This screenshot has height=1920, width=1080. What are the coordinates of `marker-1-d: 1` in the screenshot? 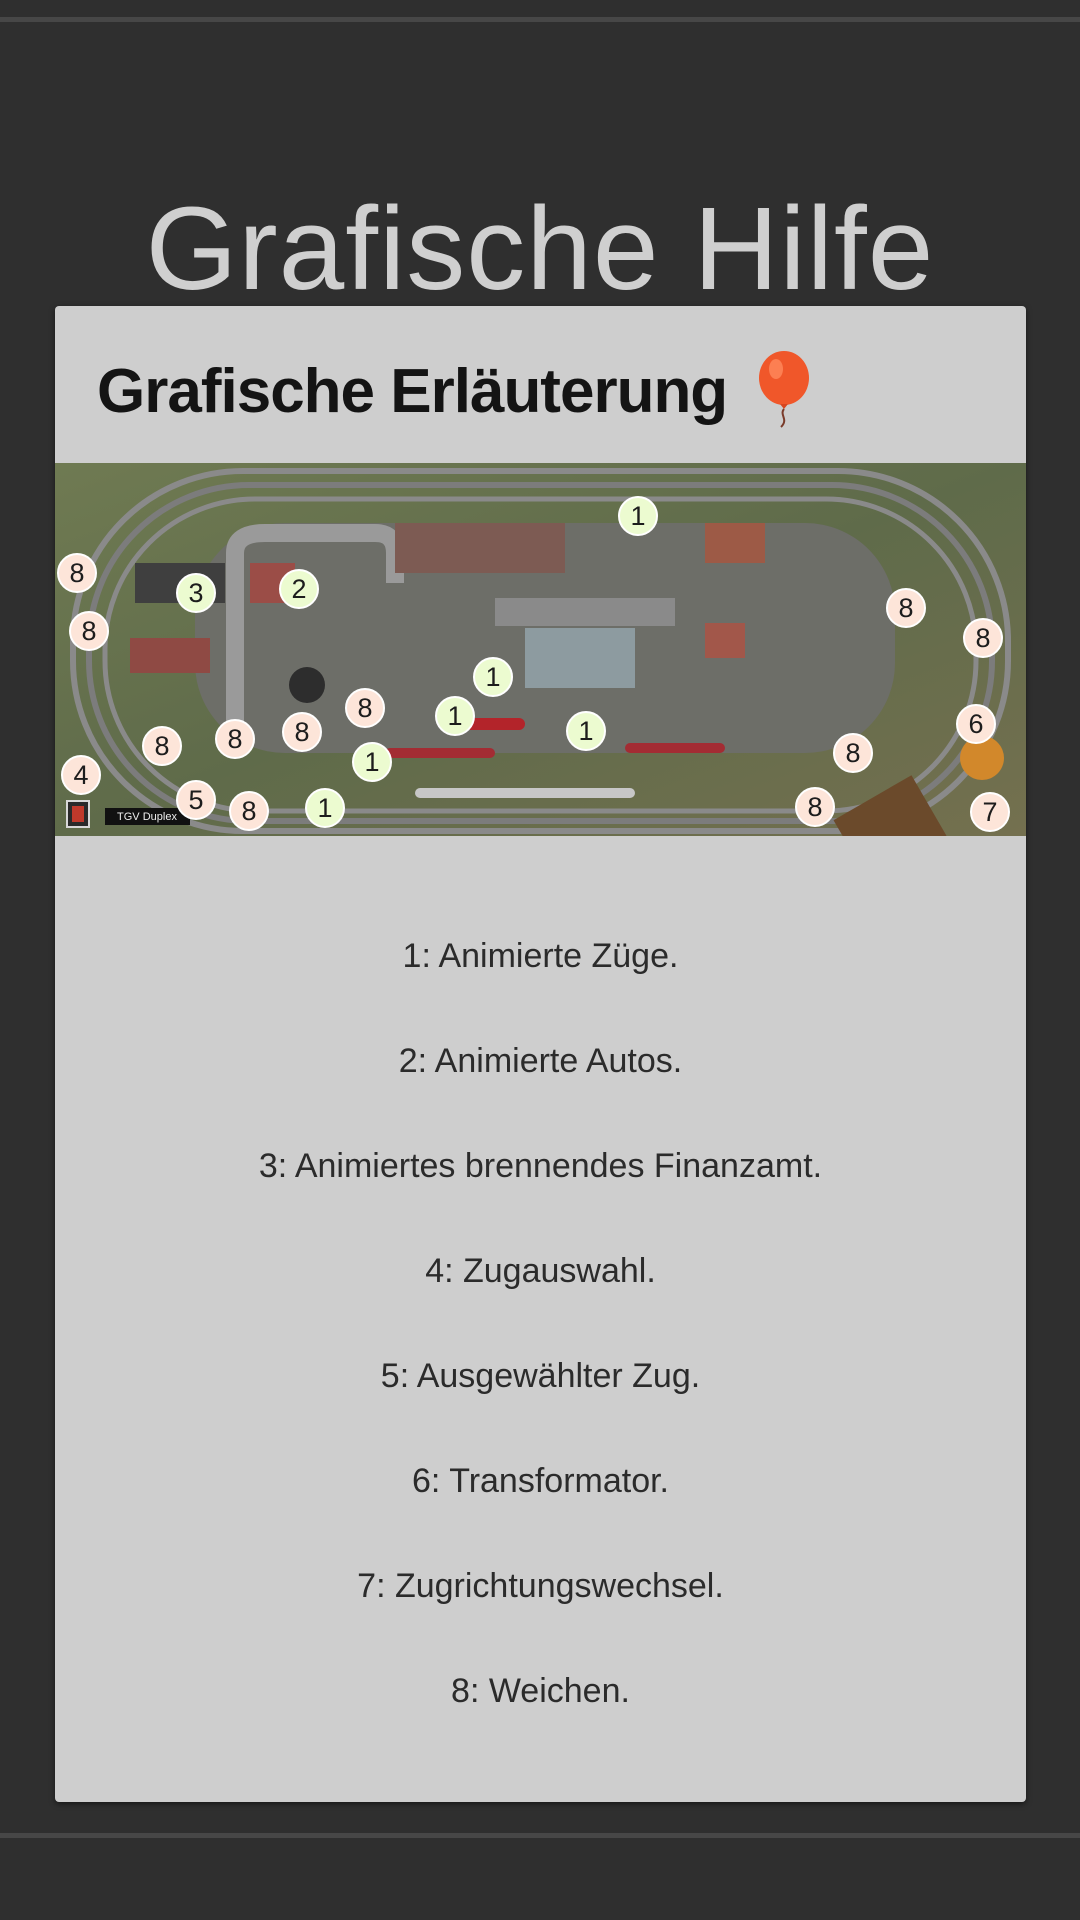 It's located at (586, 731).